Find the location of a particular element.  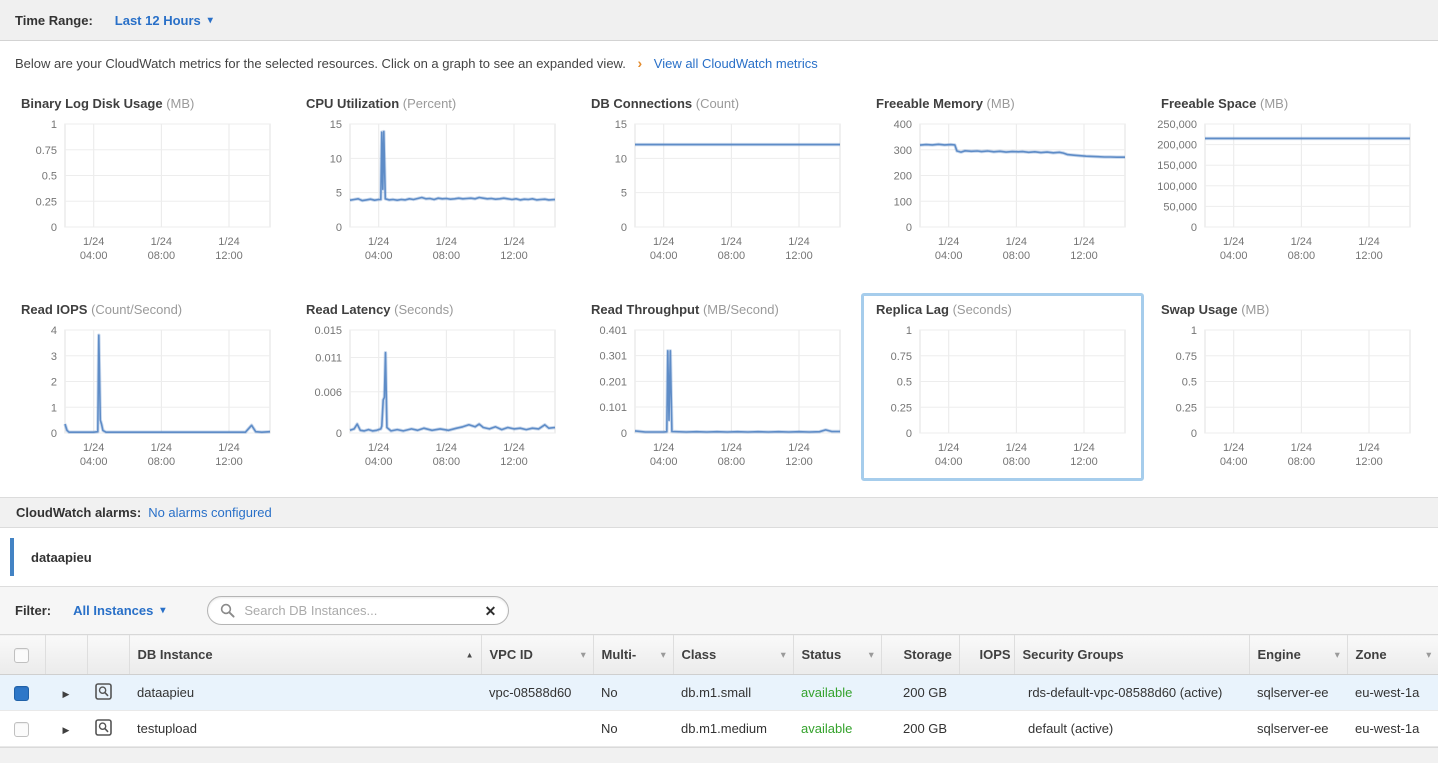

column-header-status: Status ▾ is located at coordinates (836, 654).